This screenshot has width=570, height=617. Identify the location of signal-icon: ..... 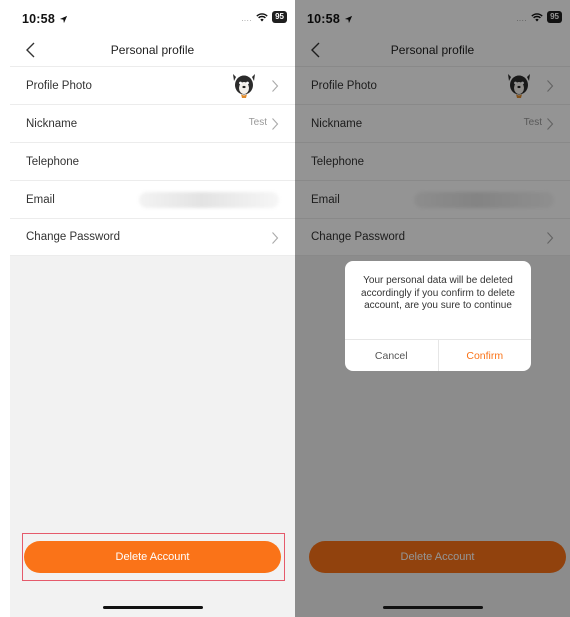
(247, 18).